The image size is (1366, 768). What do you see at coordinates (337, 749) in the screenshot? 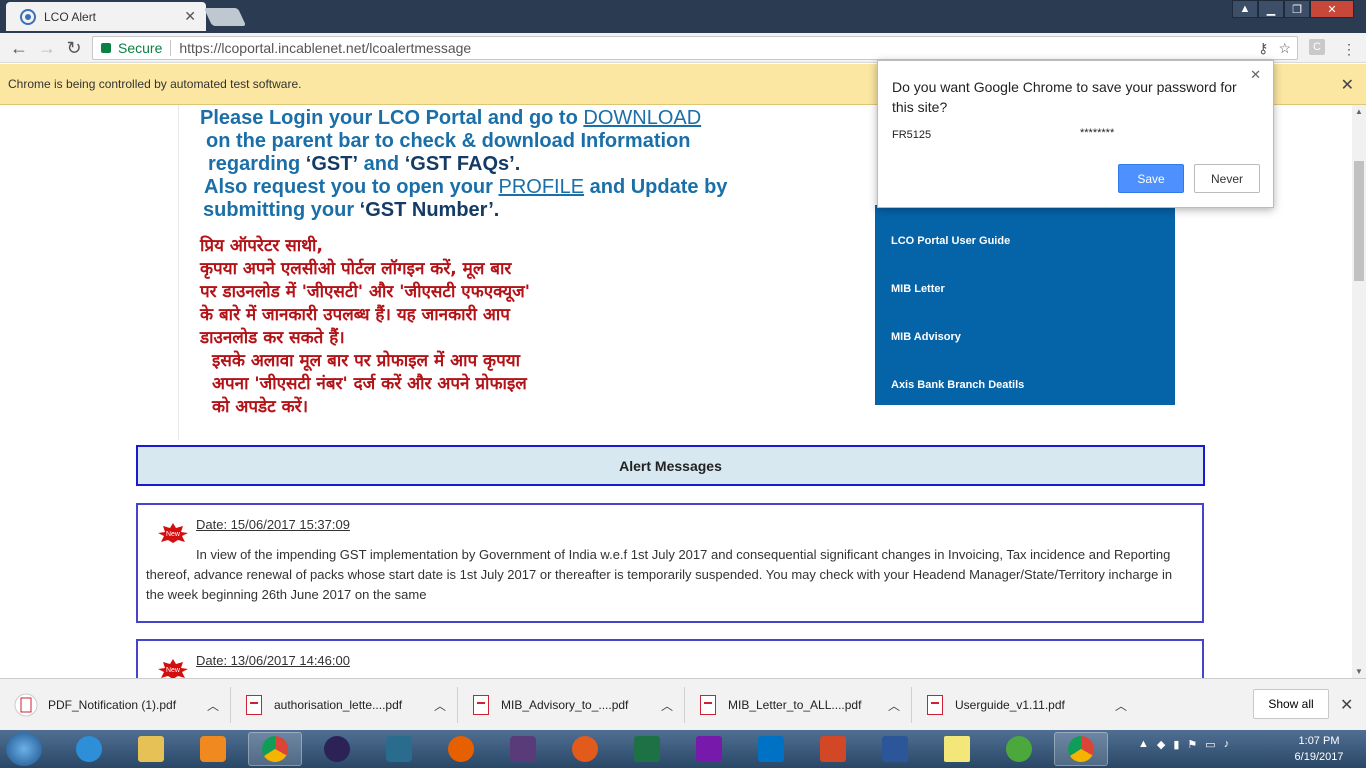
I see `eclipse-icon` at bounding box center [337, 749].